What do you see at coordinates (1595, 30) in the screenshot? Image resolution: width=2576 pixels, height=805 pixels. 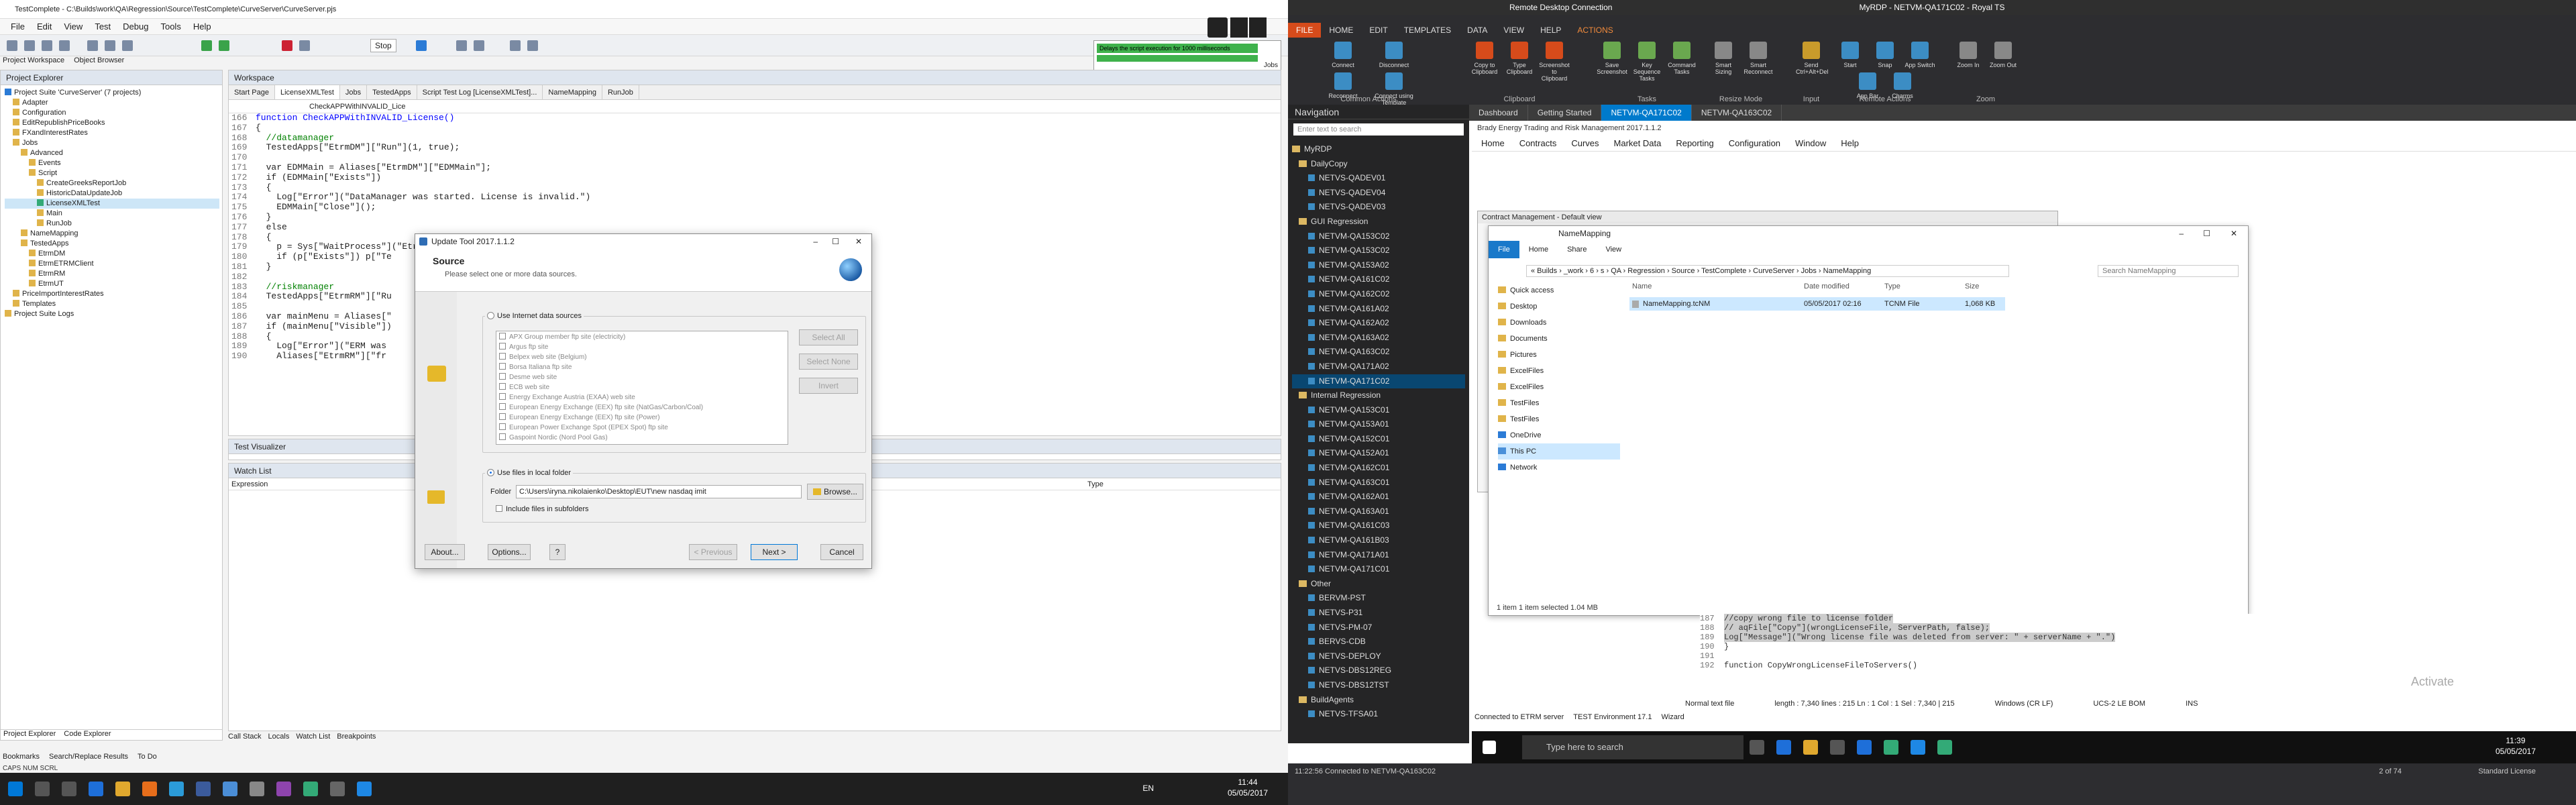 I see `ribbon-tab: ACTIONS` at bounding box center [1595, 30].